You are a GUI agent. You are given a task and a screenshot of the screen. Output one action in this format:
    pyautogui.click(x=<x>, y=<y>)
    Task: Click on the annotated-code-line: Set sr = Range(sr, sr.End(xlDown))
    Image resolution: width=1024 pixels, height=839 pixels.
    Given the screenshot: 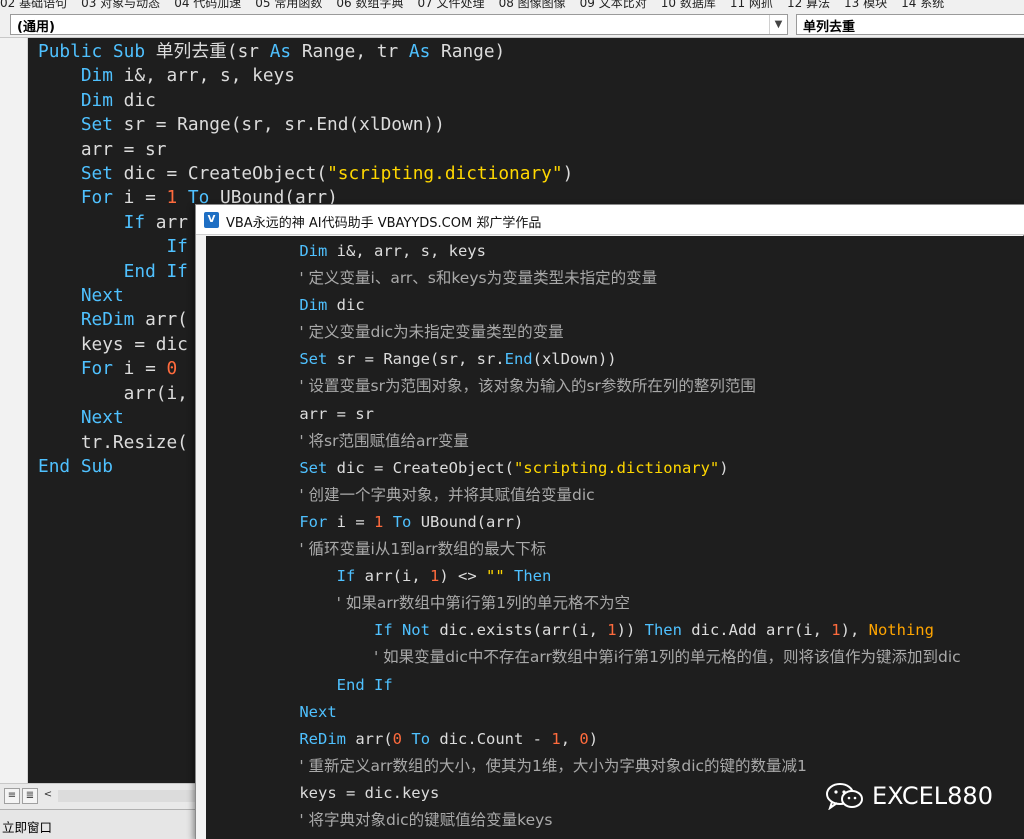 What is the action you would take?
    pyautogui.click(x=583, y=359)
    